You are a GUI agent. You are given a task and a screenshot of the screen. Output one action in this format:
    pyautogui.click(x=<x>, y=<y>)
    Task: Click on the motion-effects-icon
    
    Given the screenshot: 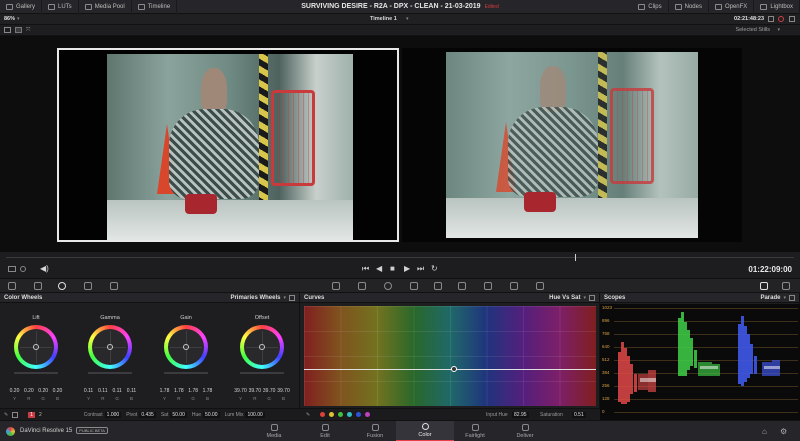 What is the action you would take?
    pyautogui.click(x=114, y=286)
    